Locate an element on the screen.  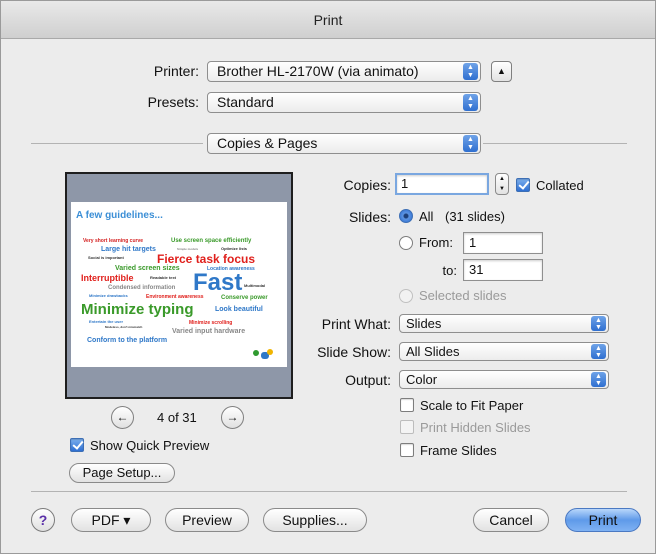
page-indicator: 4 of 31 is located at coordinates (177, 417).